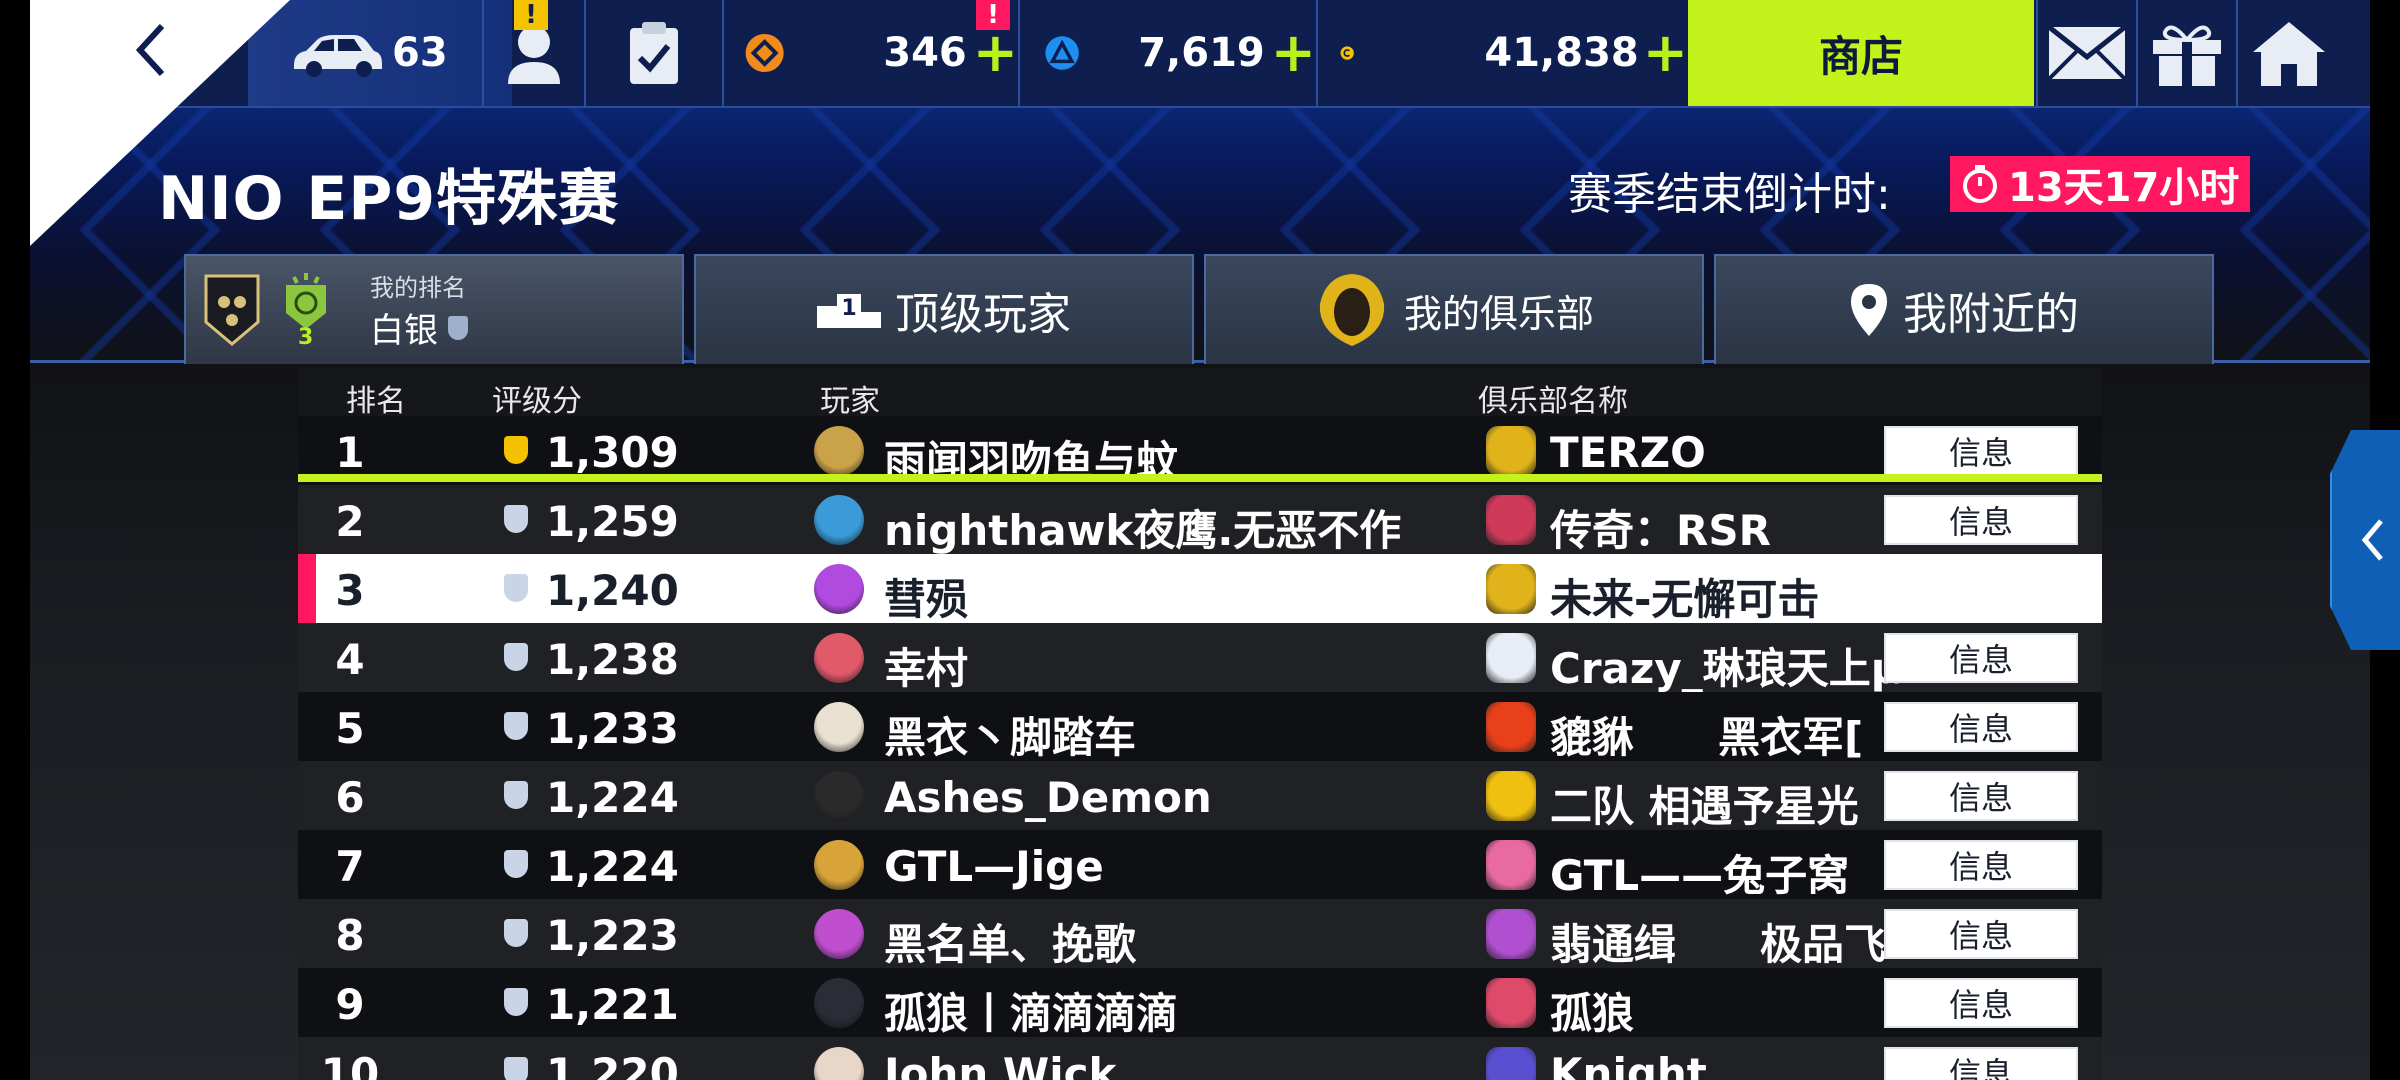 The image size is (2400, 1080). Describe the element at coordinates (350, 521) in the screenshot. I see `row-rank: 2` at that location.